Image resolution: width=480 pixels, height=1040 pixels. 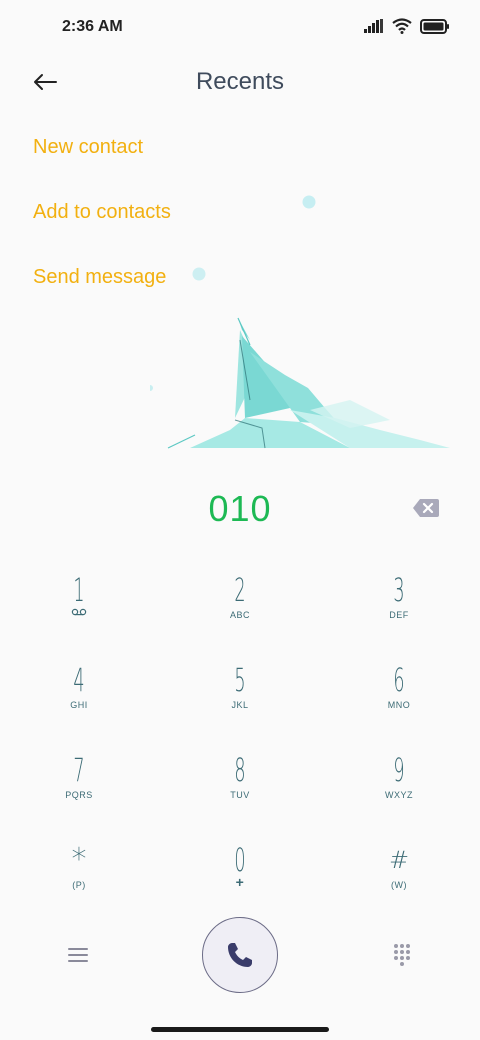 I want to click on phone-icon, so click(x=240, y=955).